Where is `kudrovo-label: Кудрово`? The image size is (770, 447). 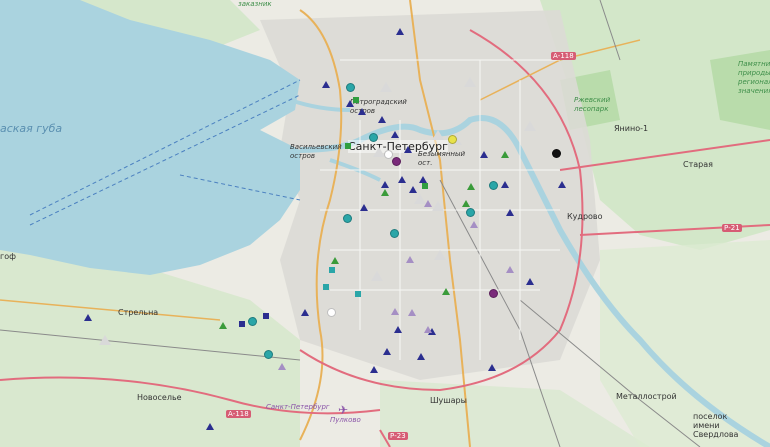 kudrovo-label: Кудрово is located at coordinates (585, 216).